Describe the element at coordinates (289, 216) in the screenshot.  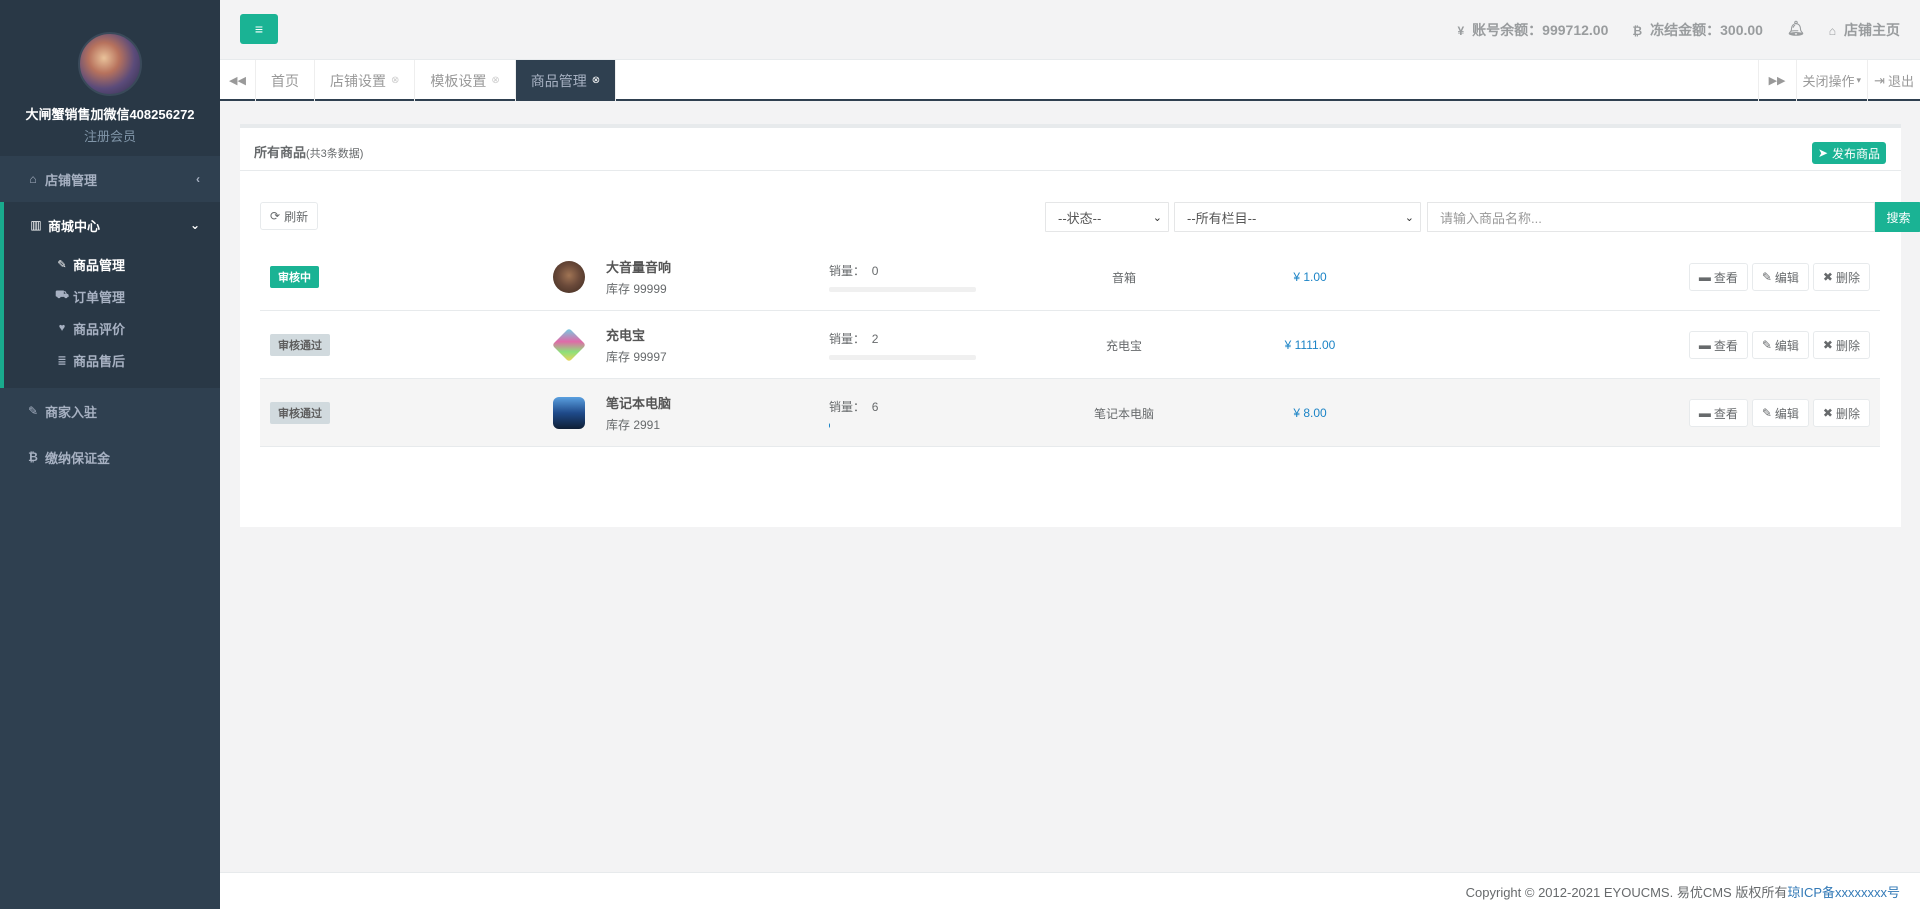
I see `refresh-button: ⟳ 刷新` at that location.